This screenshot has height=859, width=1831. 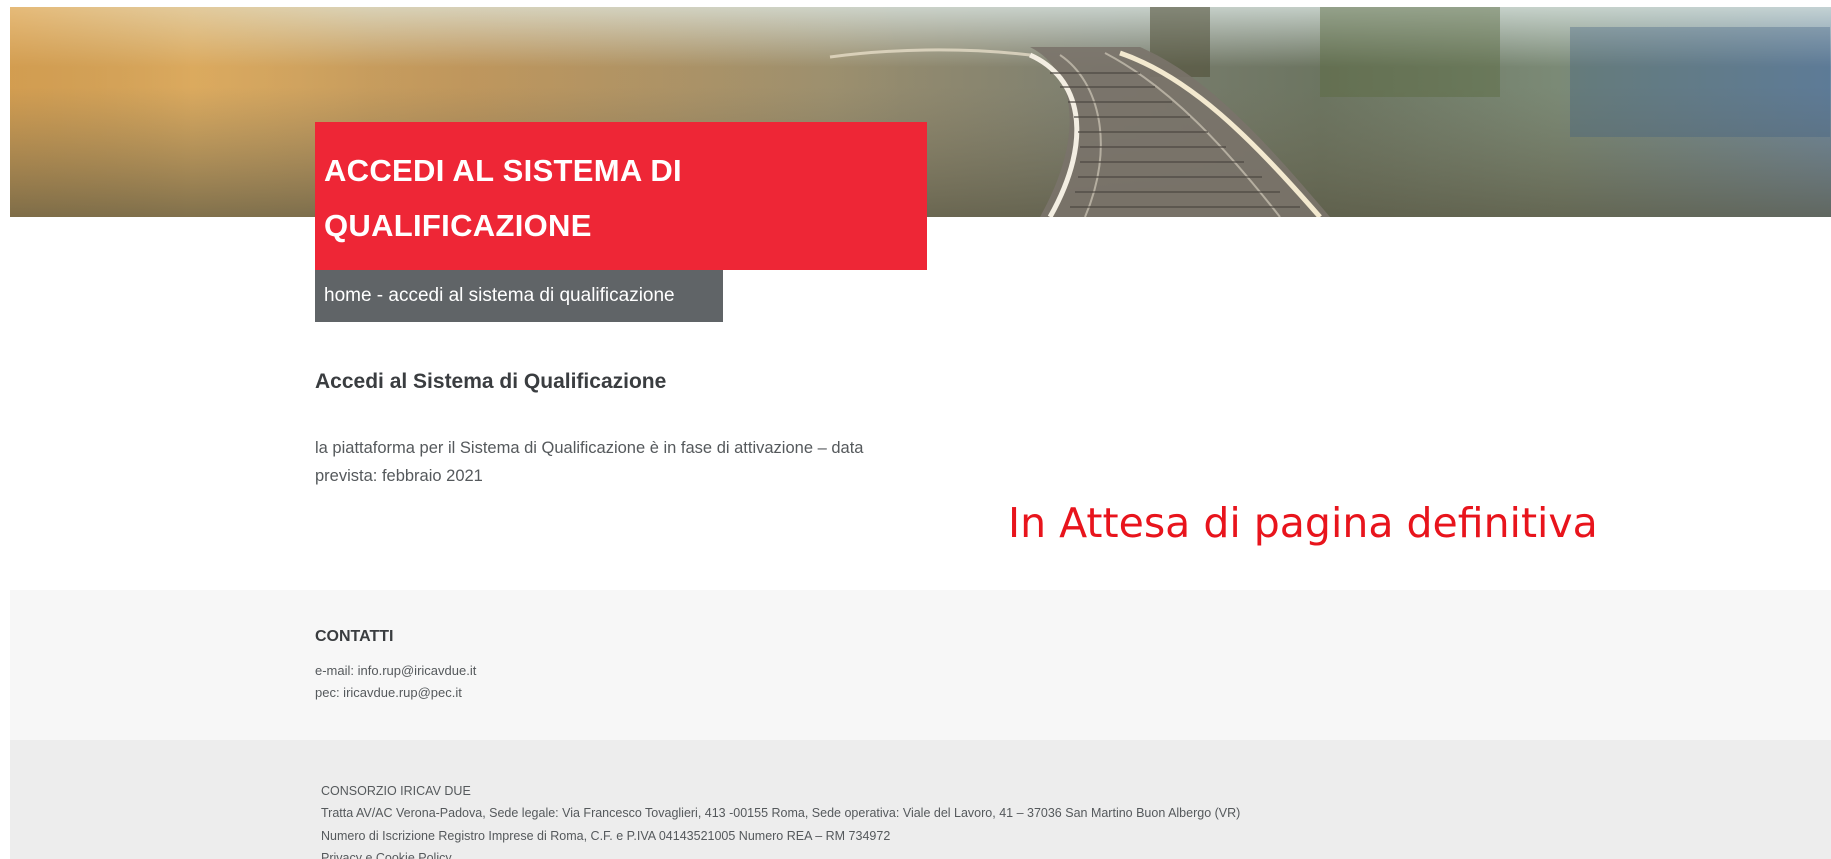 What do you see at coordinates (1303, 523) in the screenshot?
I see `pending-page-note: In Attesa di pagina definitiva` at bounding box center [1303, 523].